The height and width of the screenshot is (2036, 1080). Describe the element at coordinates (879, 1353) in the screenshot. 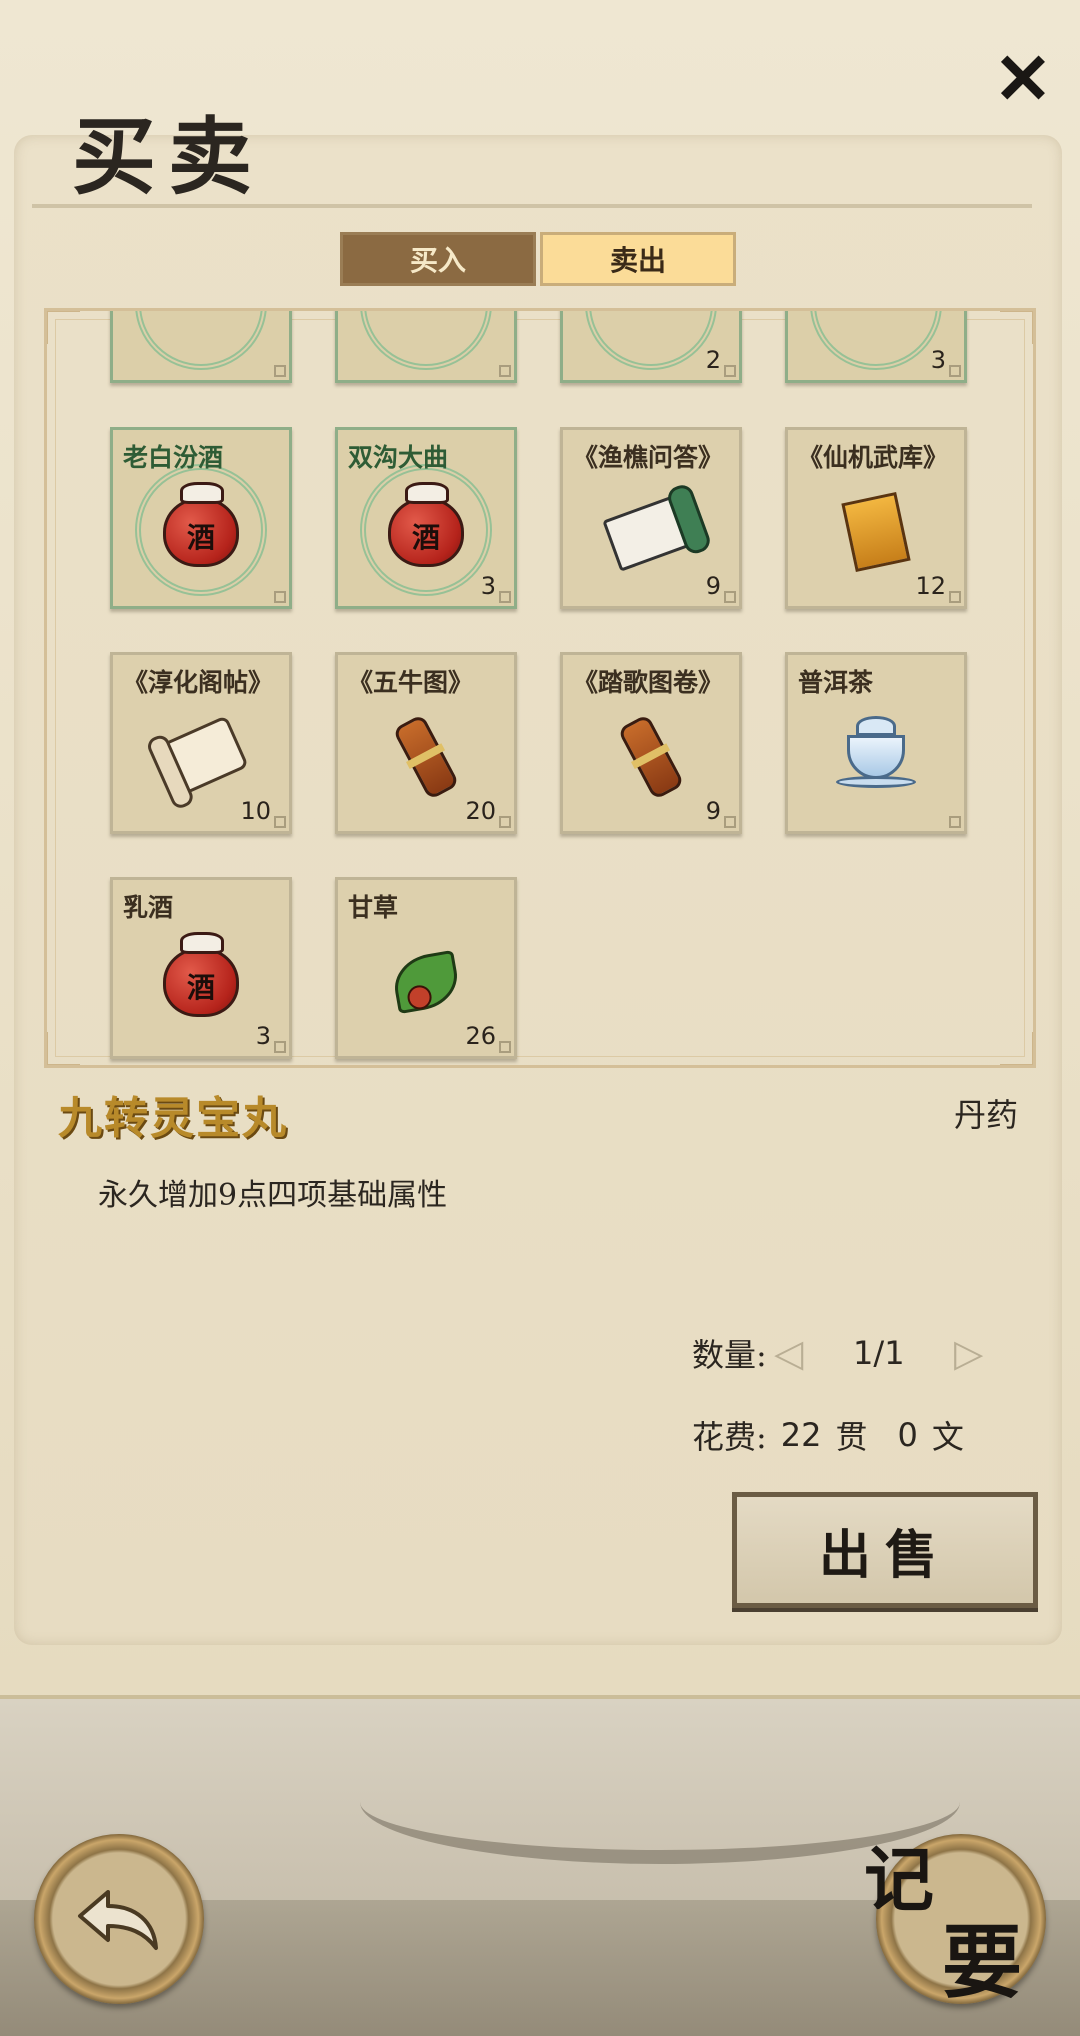

I see `quantity-value: 1/1` at that location.